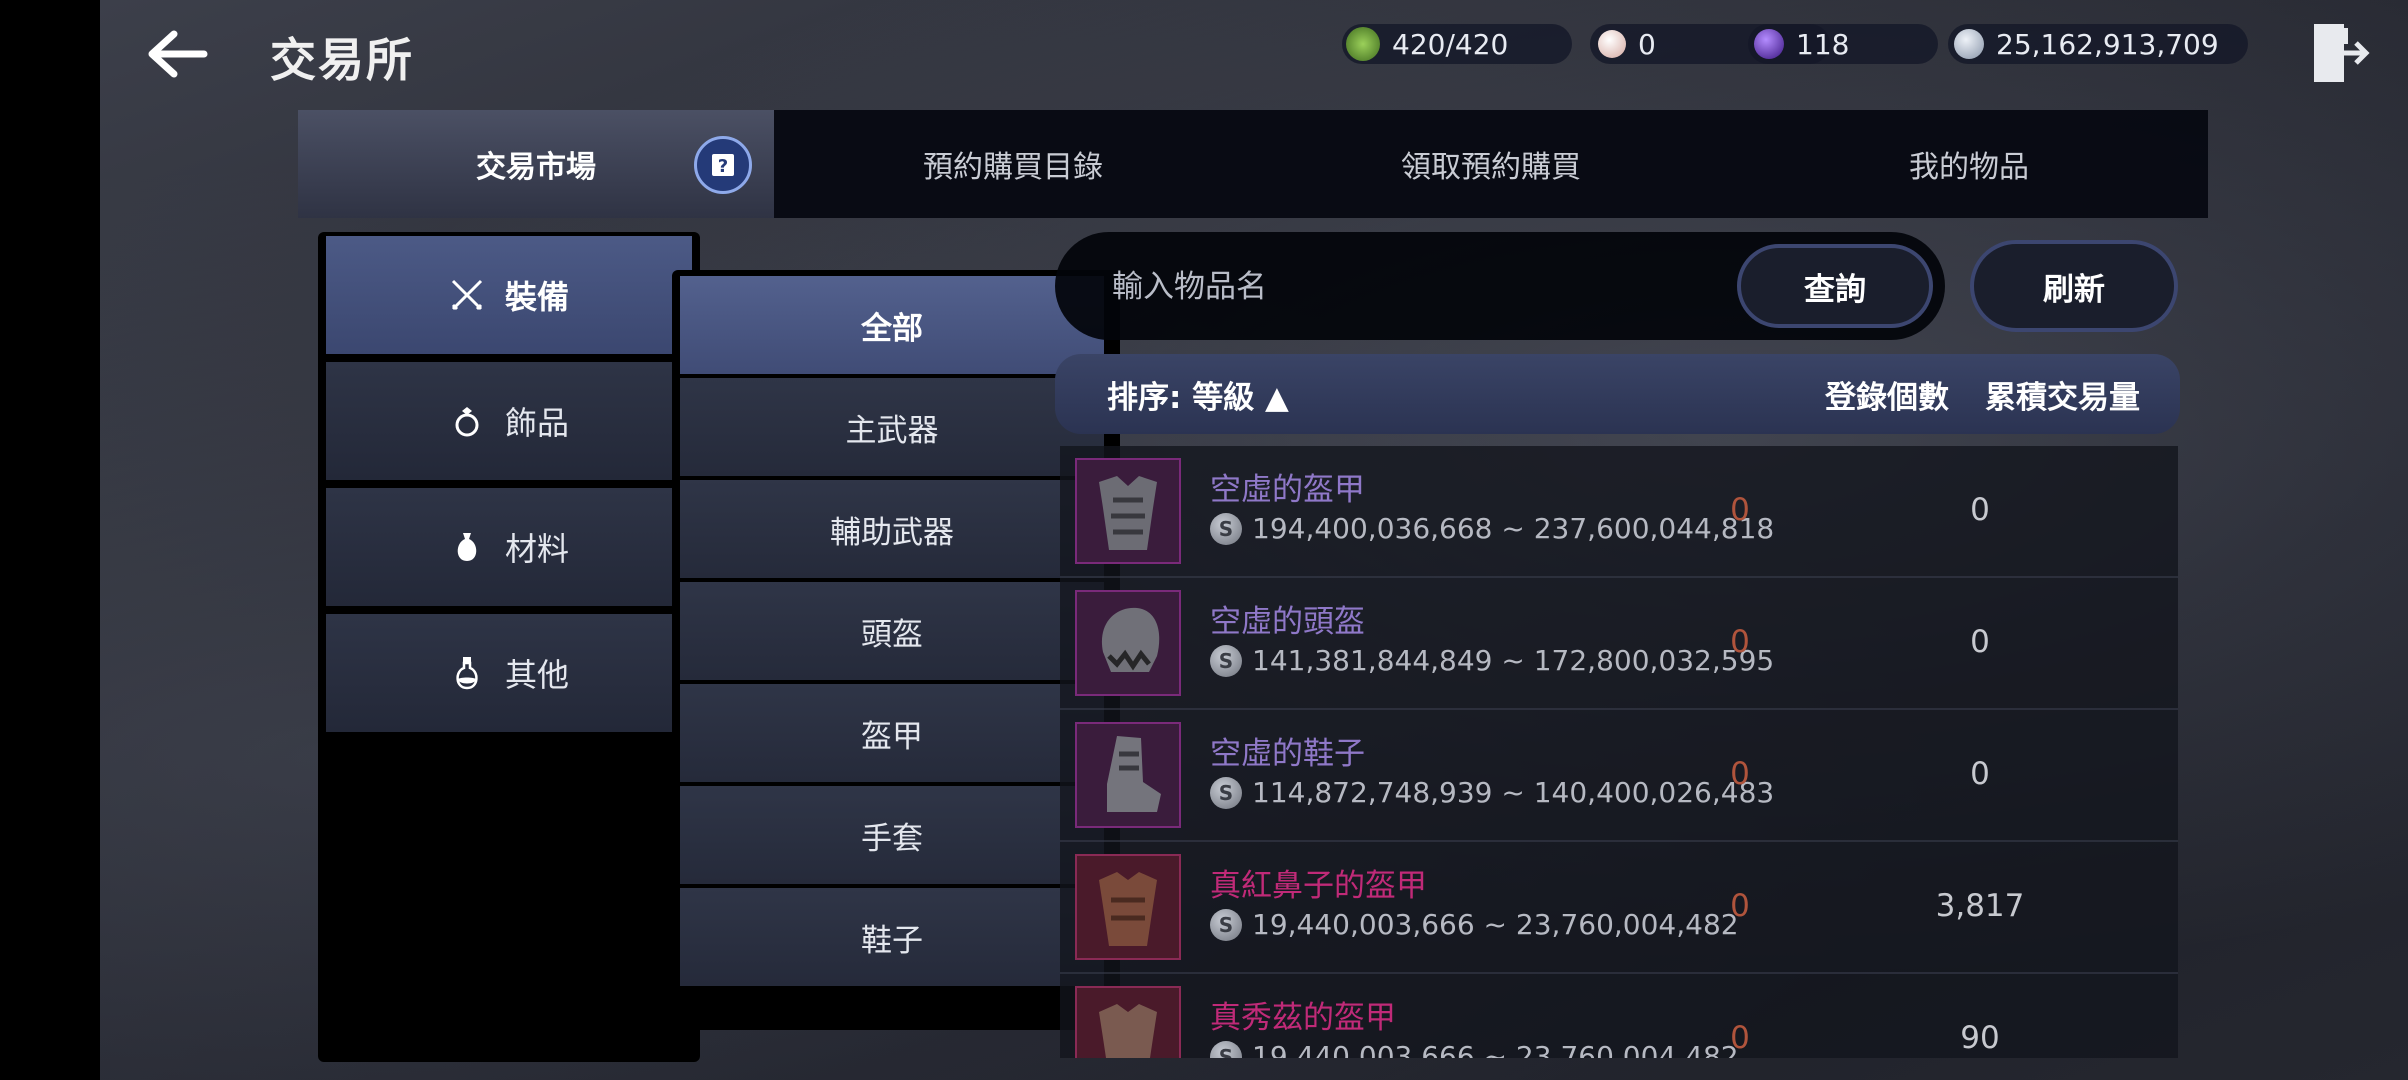  I want to click on category-equipment-label: 裝備, so click(536, 297).